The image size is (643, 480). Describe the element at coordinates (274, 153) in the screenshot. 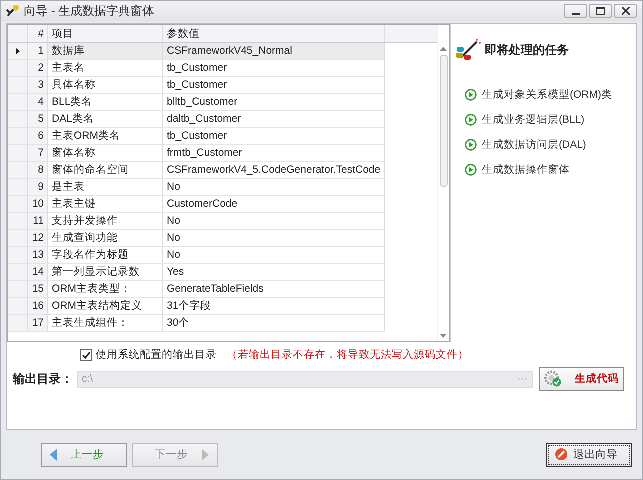

I see `table-cell: frmtb_Customer` at that location.